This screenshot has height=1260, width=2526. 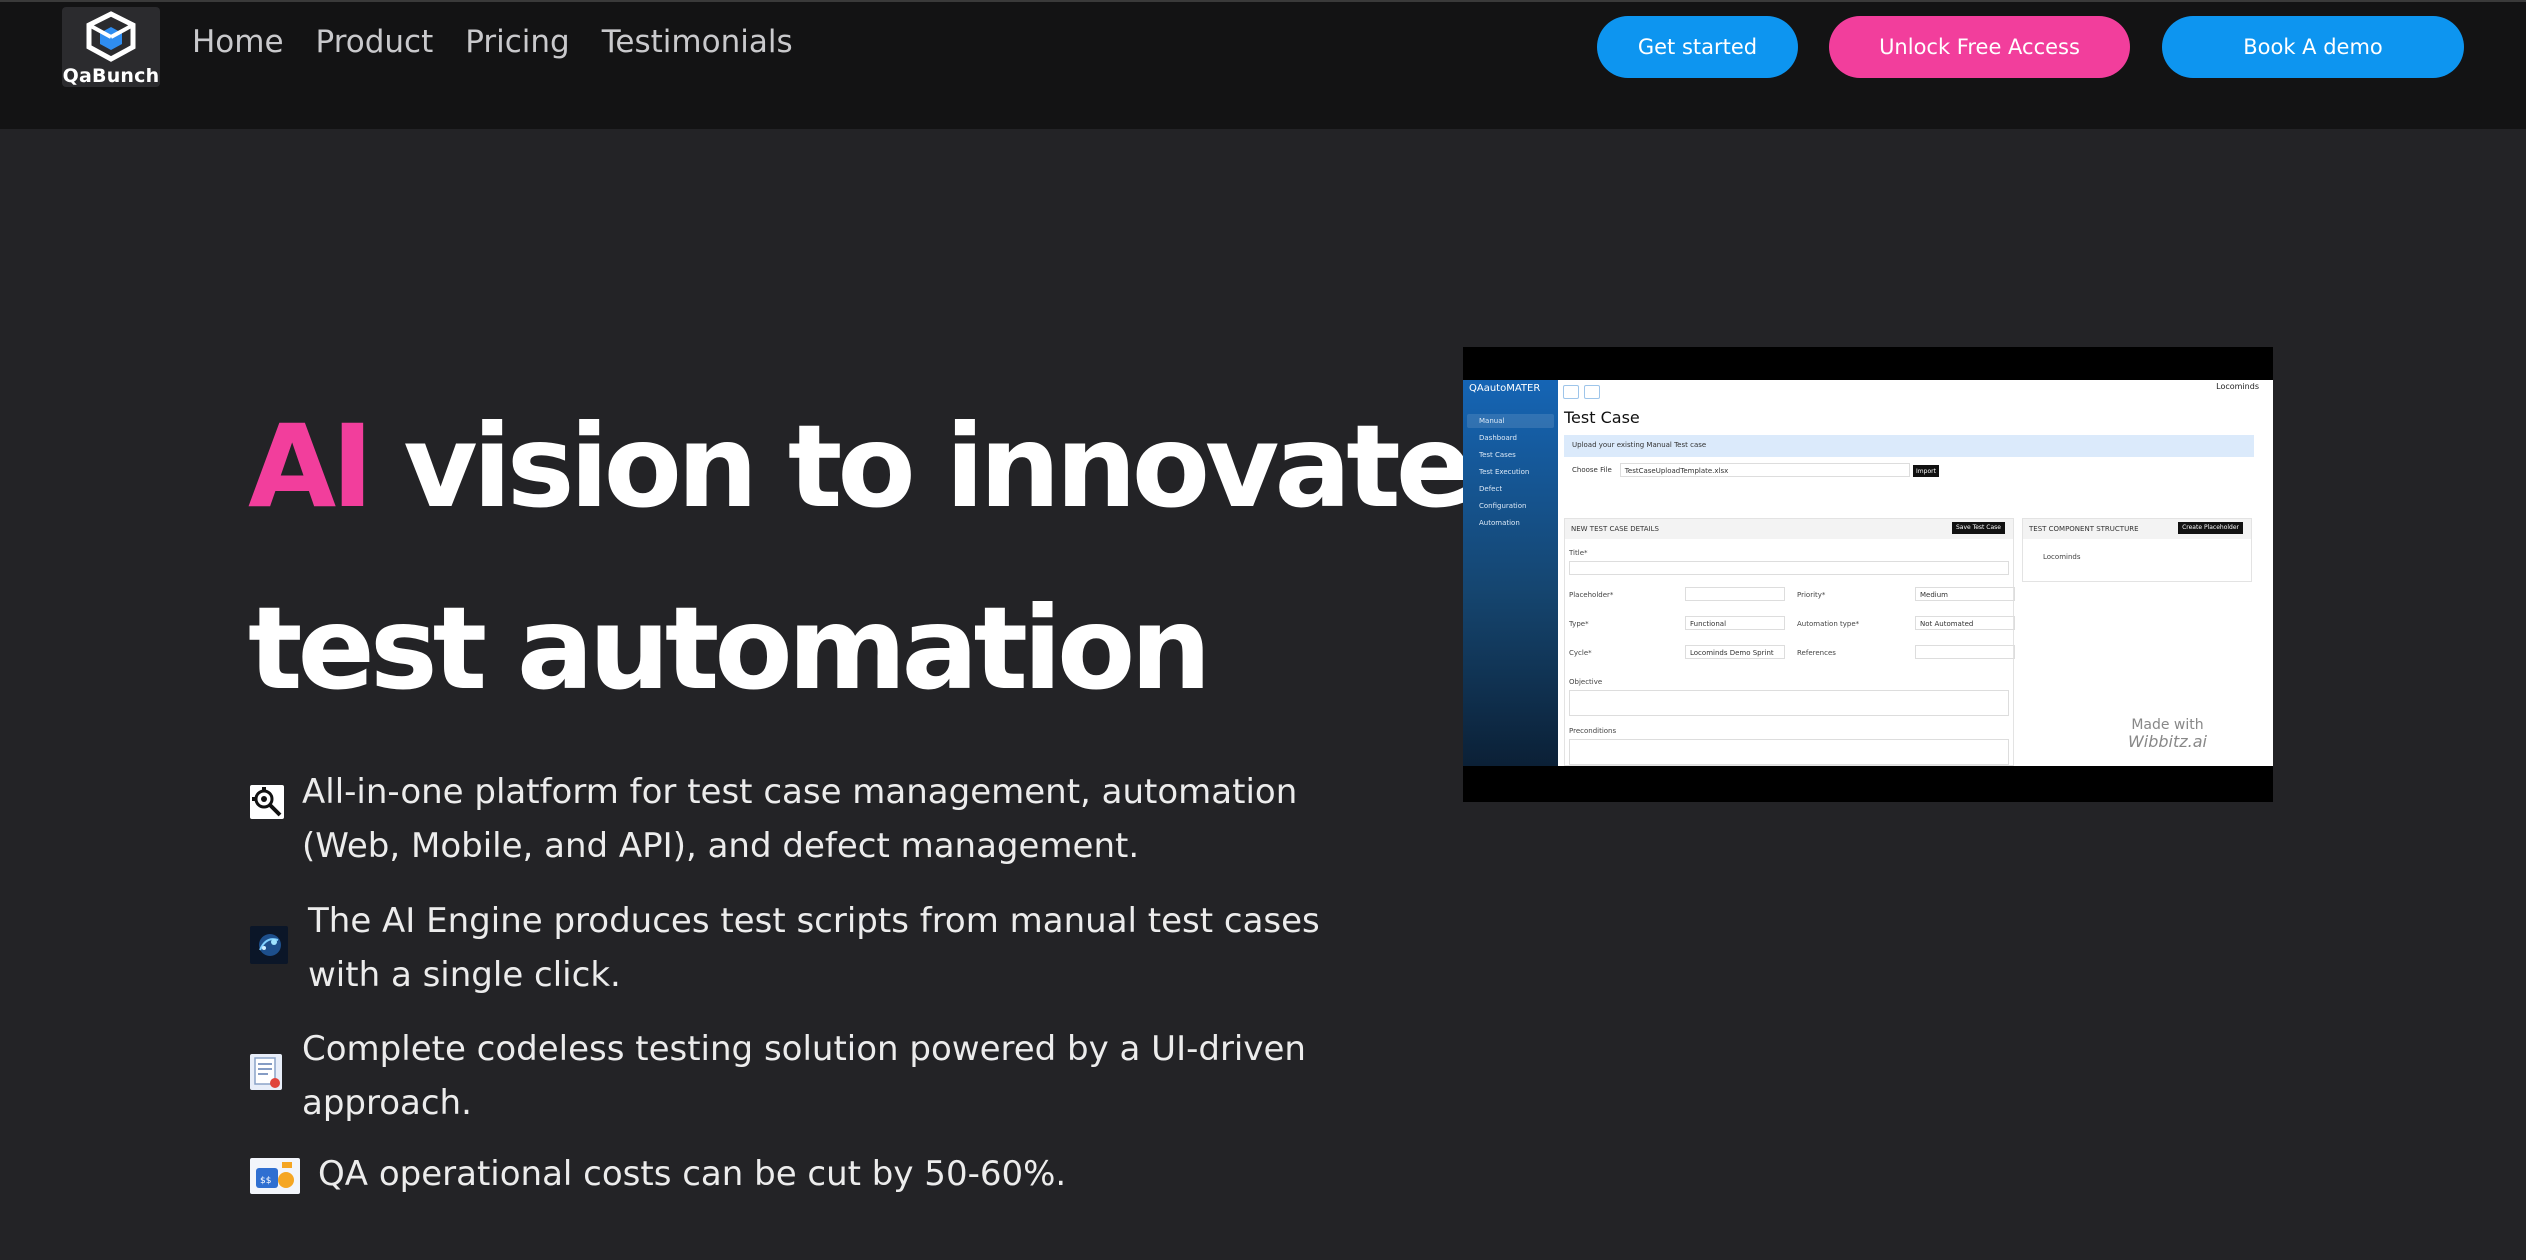 I want to click on app-sidebar-item: Automation, so click(x=1499, y=523).